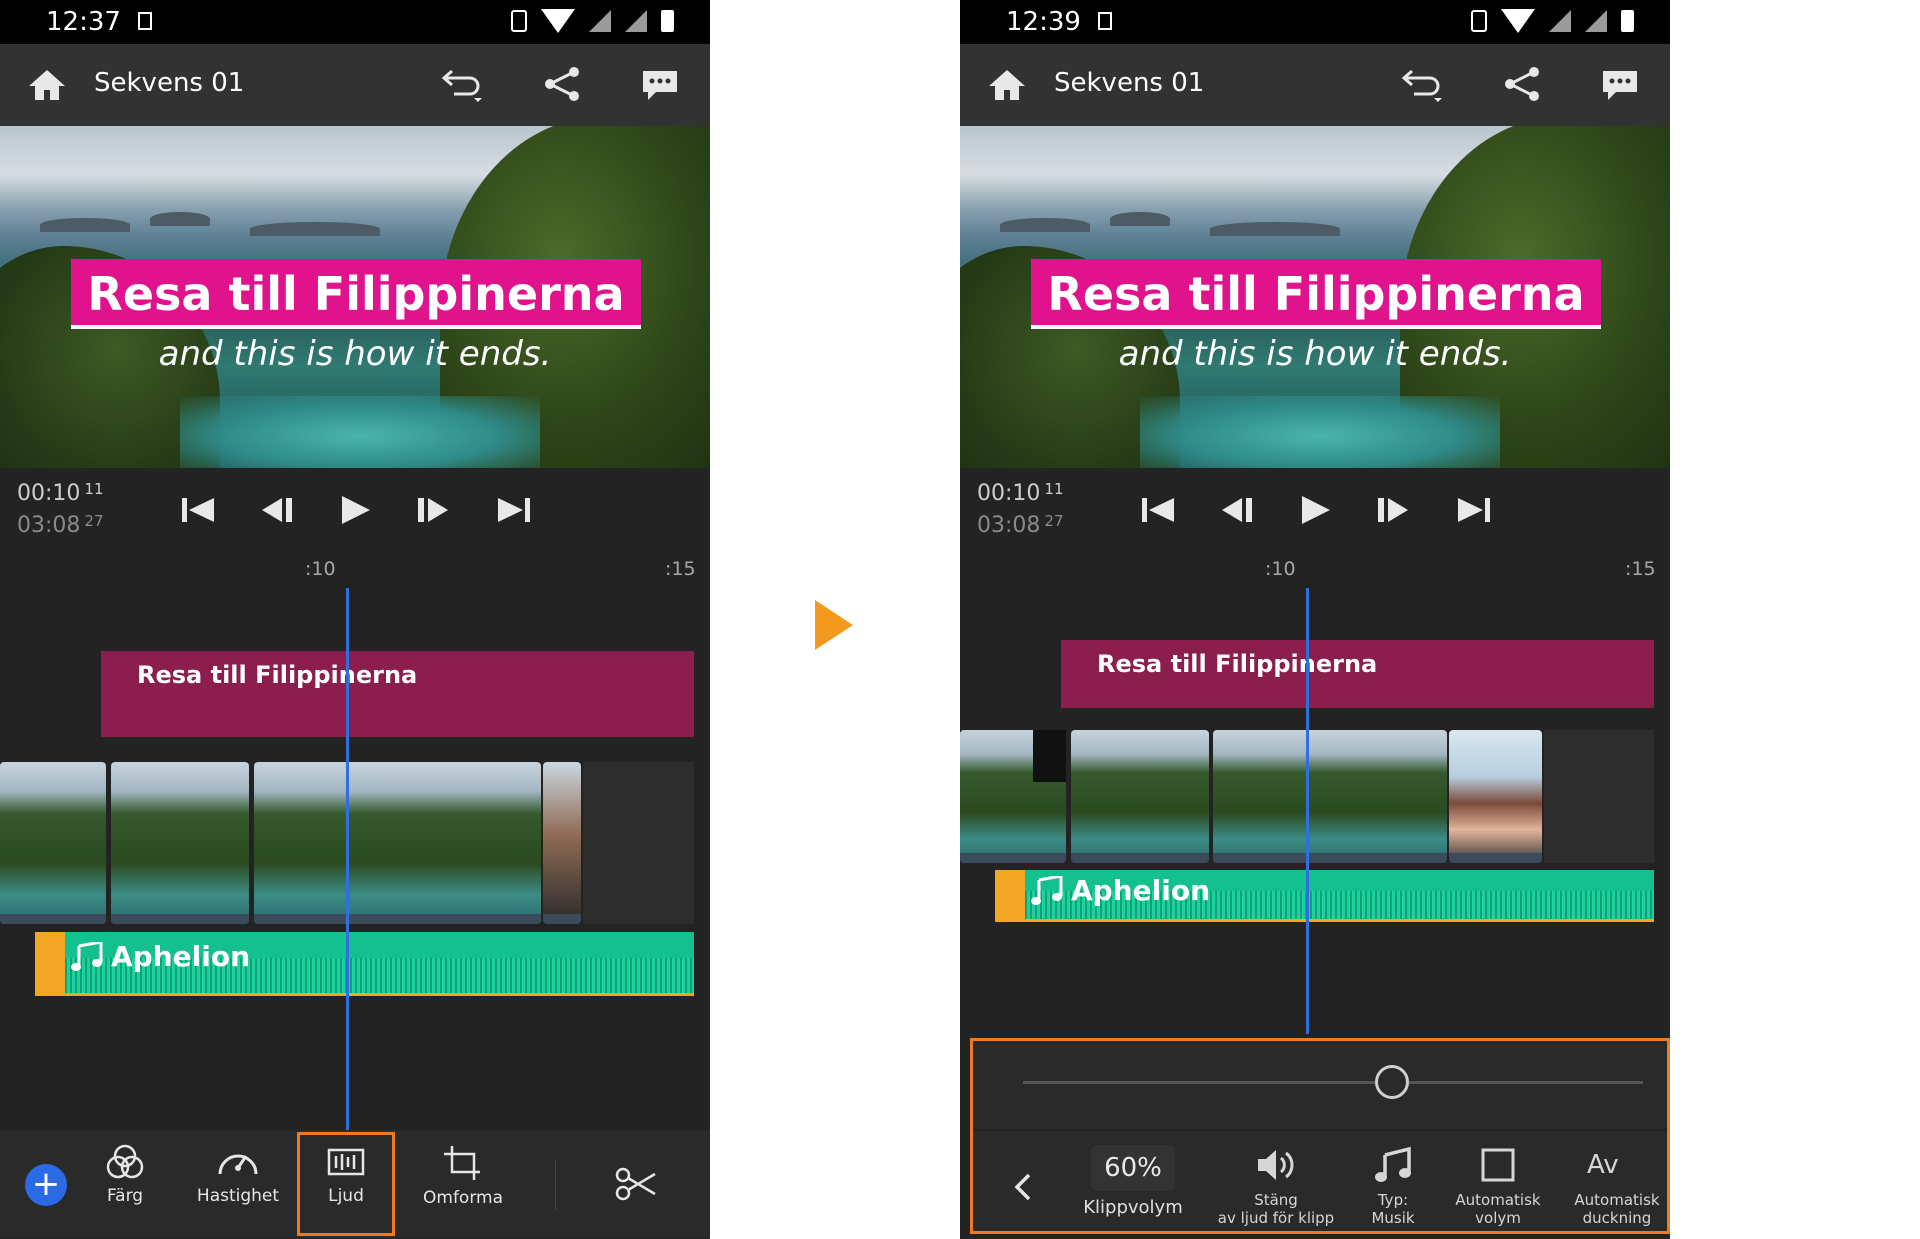 The width and height of the screenshot is (1920, 1239). I want to click on color-tool: Färg, so click(125, 1175).